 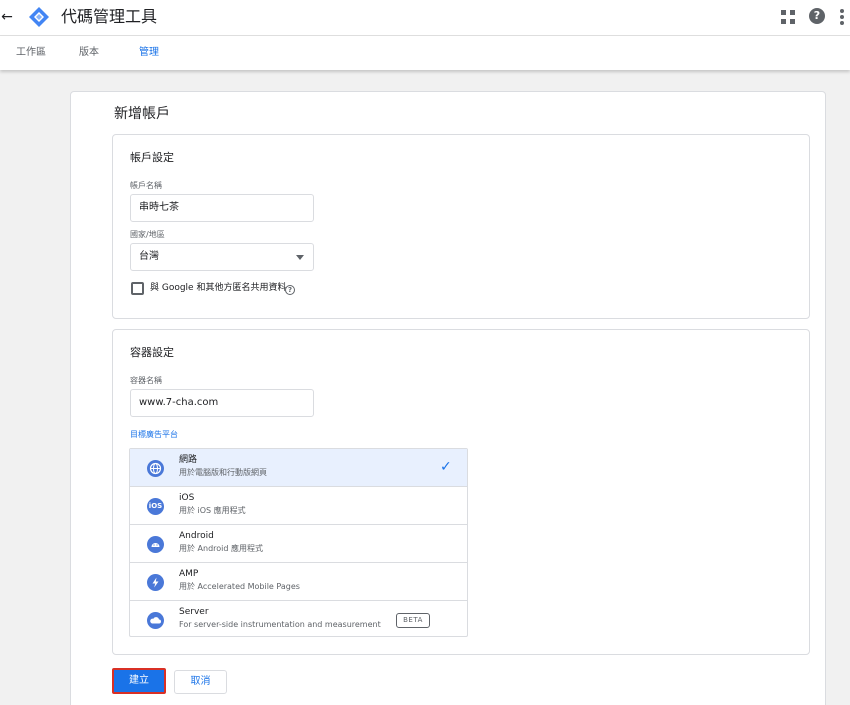 What do you see at coordinates (137, 288) in the screenshot?
I see `share-data-checkbox` at bounding box center [137, 288].